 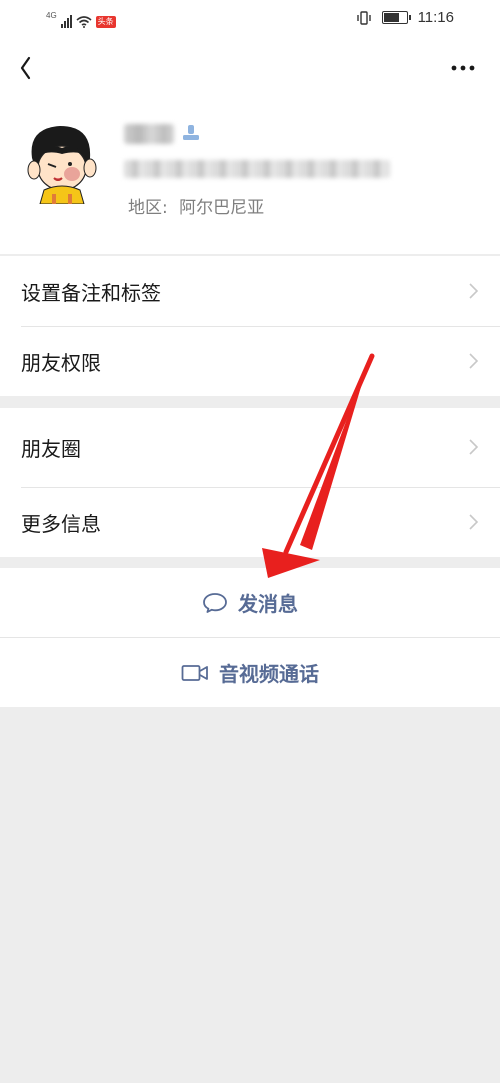 I want to click on menu-item-label: 设置备注和标签, so click(x=91, y=292).